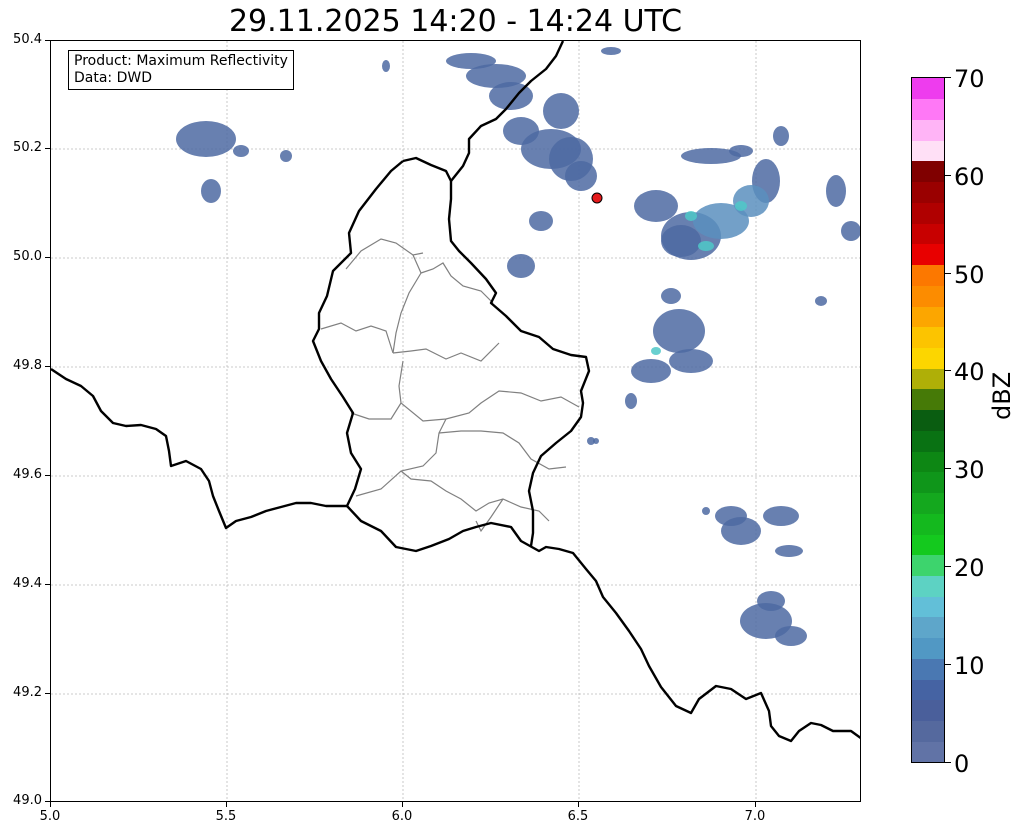 This screenshot has height=834, width=1023. Describe the element at coordinates (969, 79) in the screenshot. I see `colorbar-label: 70` at that location.